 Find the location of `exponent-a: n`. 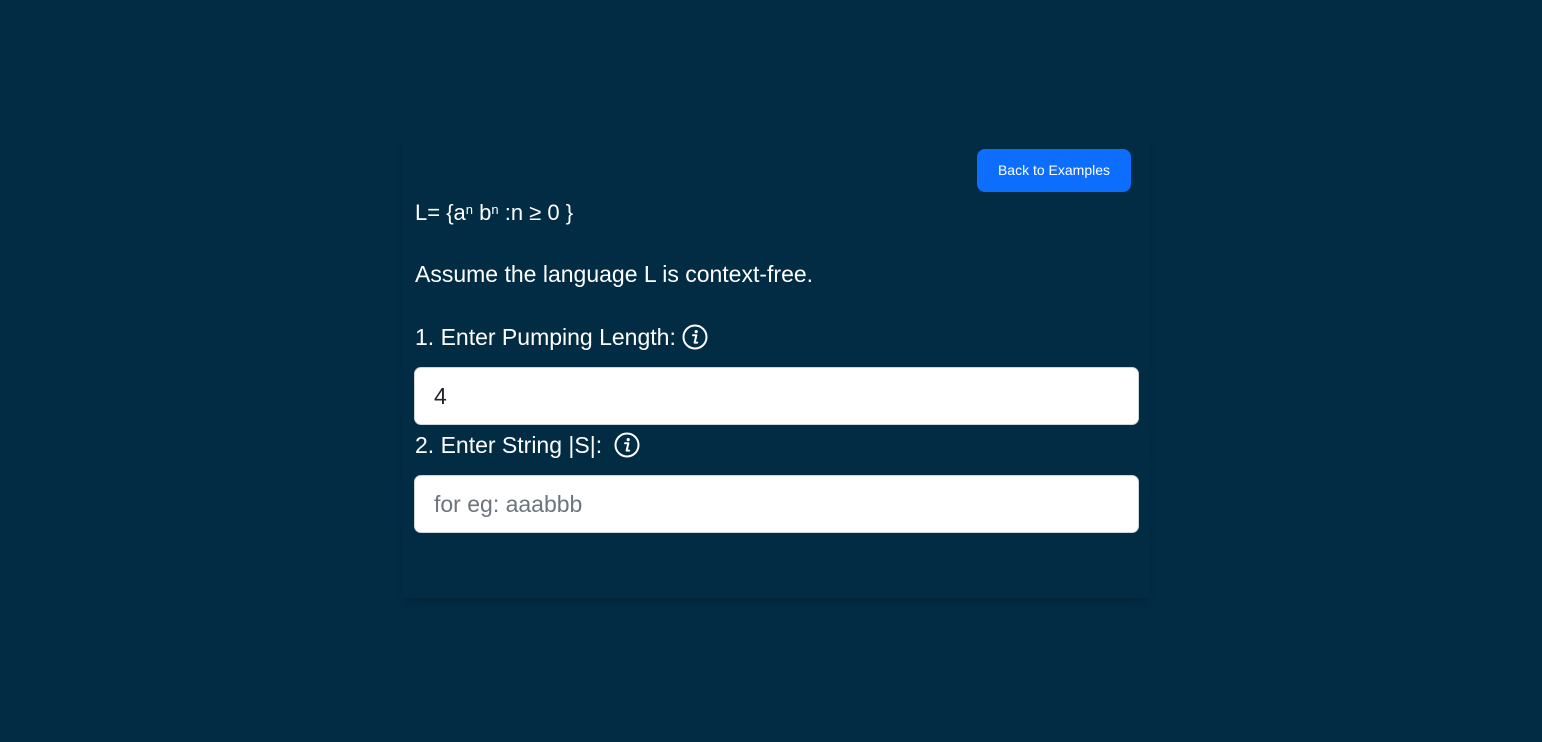

exponent-a: n is located at coordinates (469, 209).